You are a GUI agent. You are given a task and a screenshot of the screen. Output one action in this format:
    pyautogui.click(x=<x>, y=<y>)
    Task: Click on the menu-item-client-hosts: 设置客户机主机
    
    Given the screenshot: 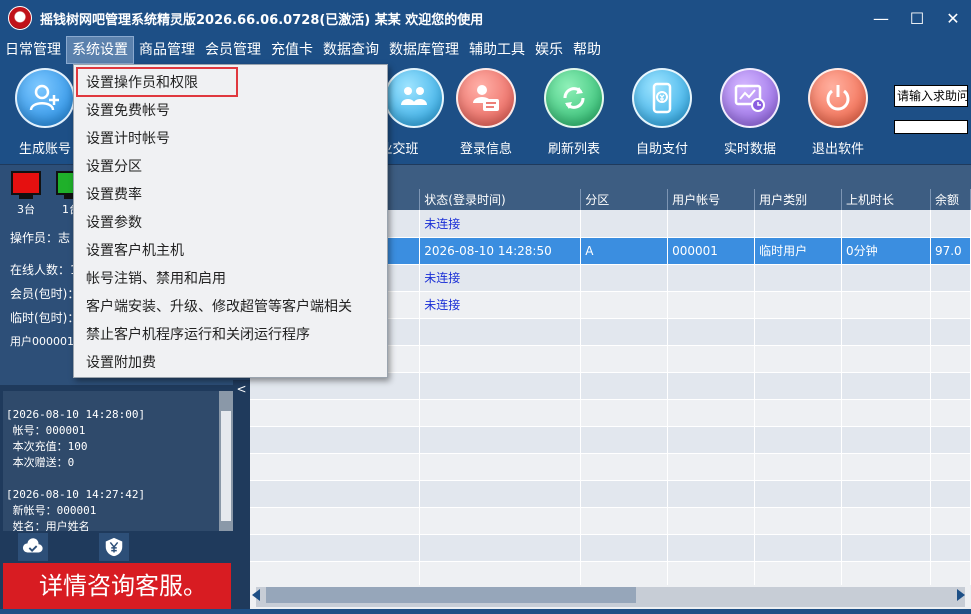 What is the action you would take?
    pyautogui.click(x=135, y=251)
    